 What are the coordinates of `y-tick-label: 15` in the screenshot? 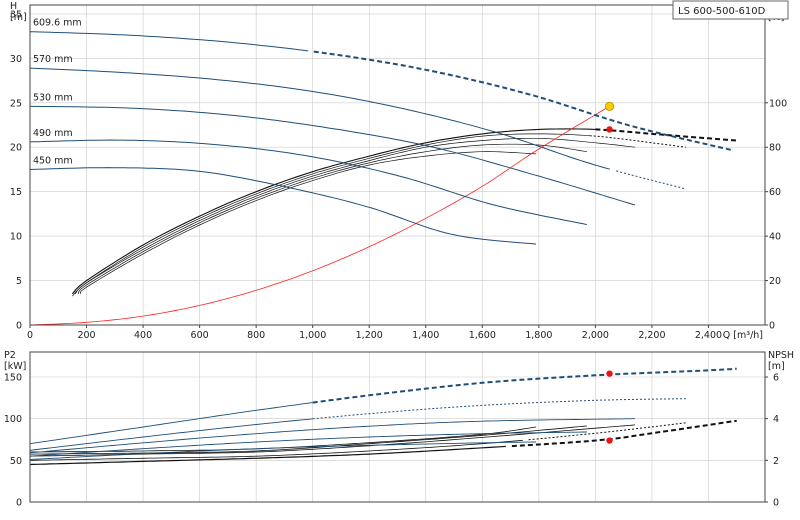 It's located at (16, 192).